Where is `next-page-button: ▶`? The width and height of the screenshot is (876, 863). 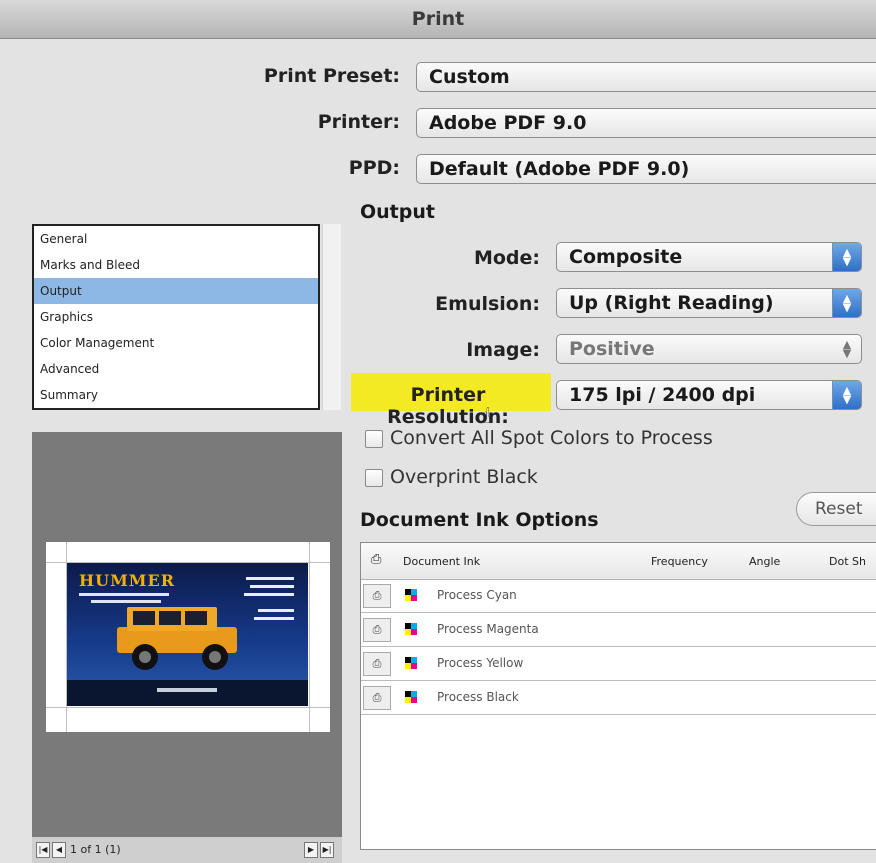 next-page-button: ▶ is located at coordinates (311, 850).